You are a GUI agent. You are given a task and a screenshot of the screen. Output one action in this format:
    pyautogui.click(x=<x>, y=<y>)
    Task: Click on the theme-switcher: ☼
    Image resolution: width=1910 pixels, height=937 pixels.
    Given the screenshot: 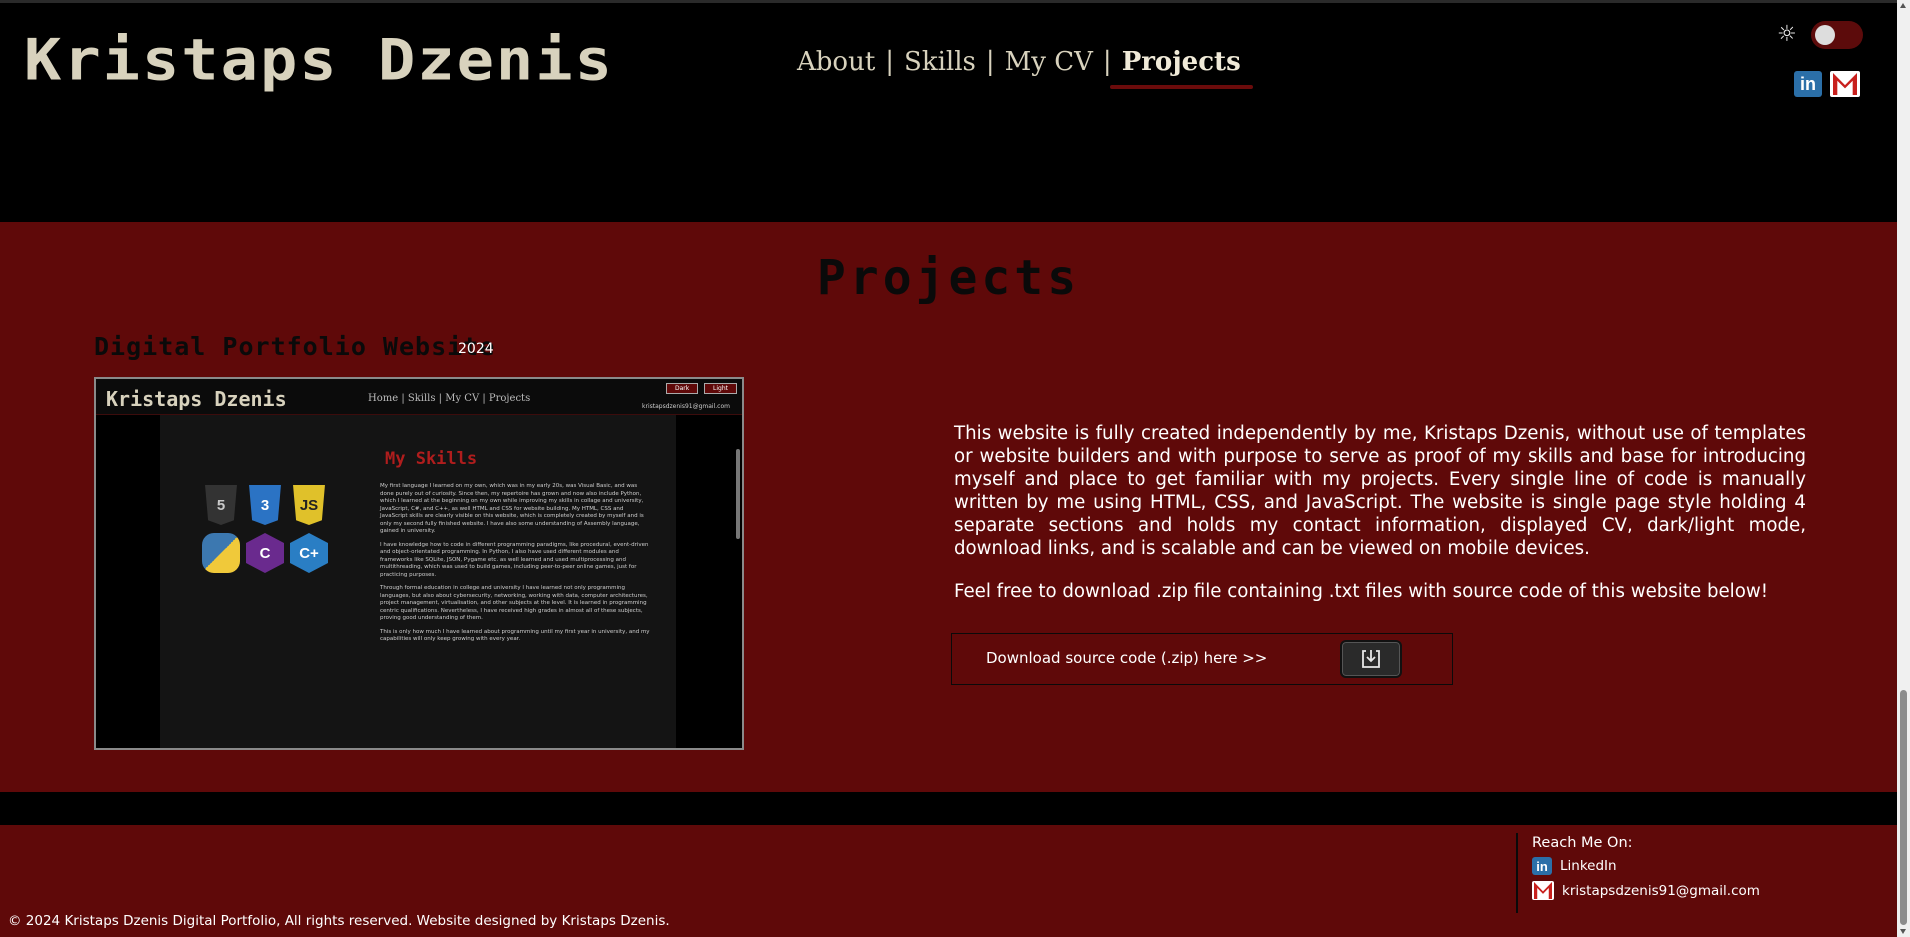 What is the action you would take?
    pyautogui.click(x=1820, y=35)
    